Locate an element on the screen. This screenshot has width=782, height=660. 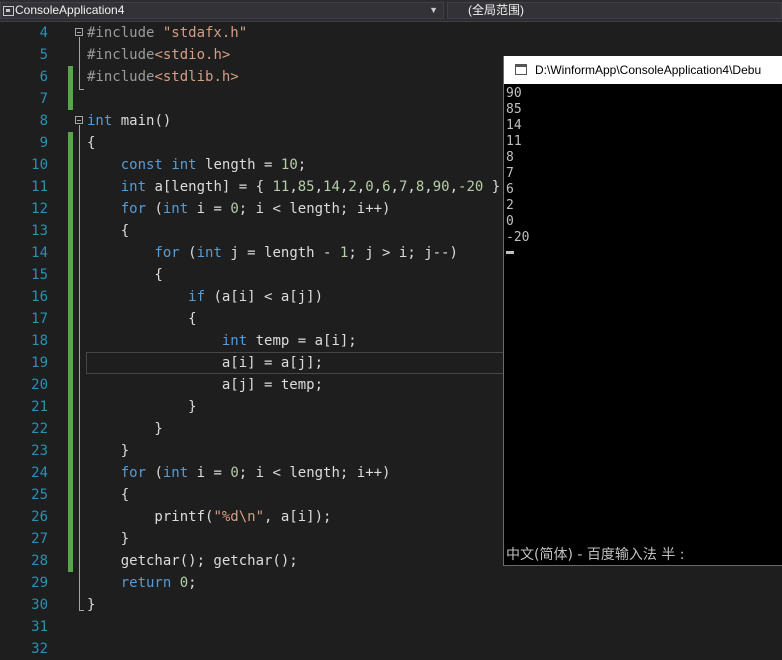
code-line: 30} is located at coordinates (391, 605).